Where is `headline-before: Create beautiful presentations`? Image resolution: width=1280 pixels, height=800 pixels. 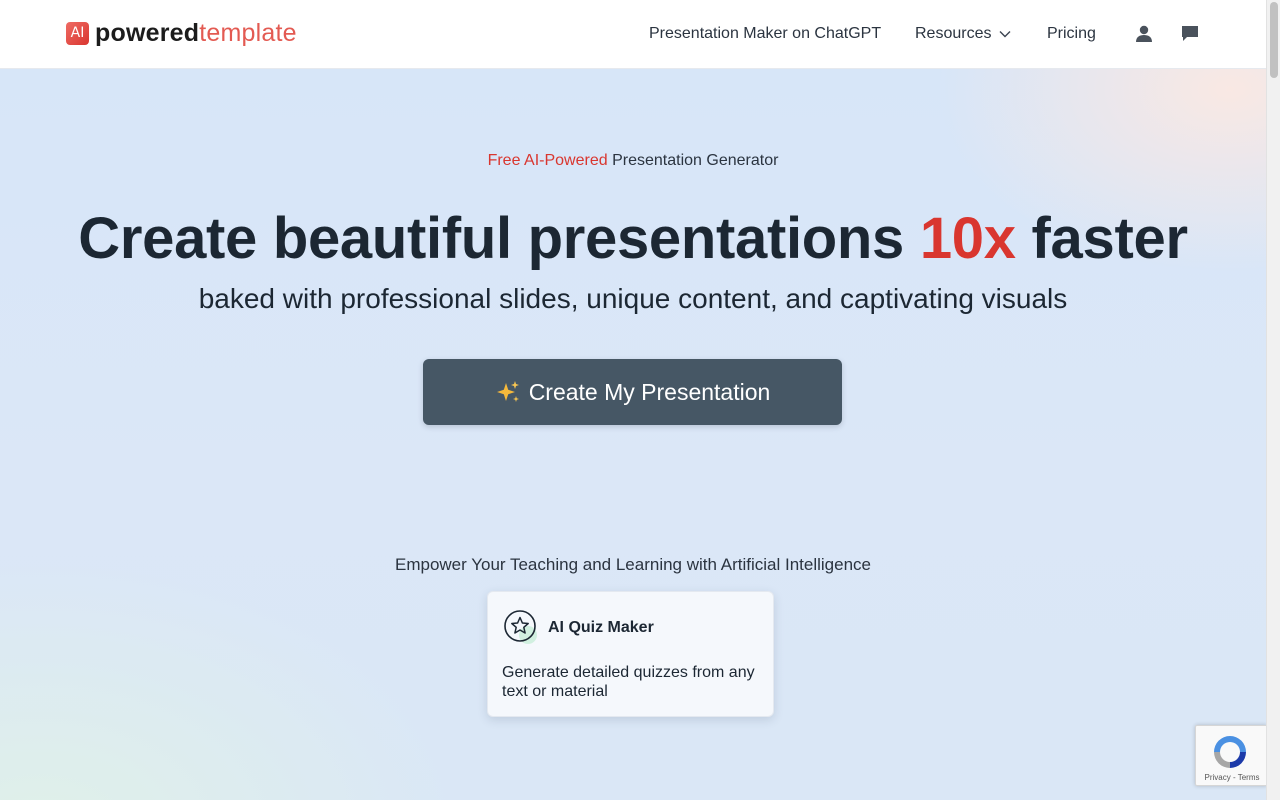
headline-before: Create beautiful presentations is located at coordinates (491, 238).